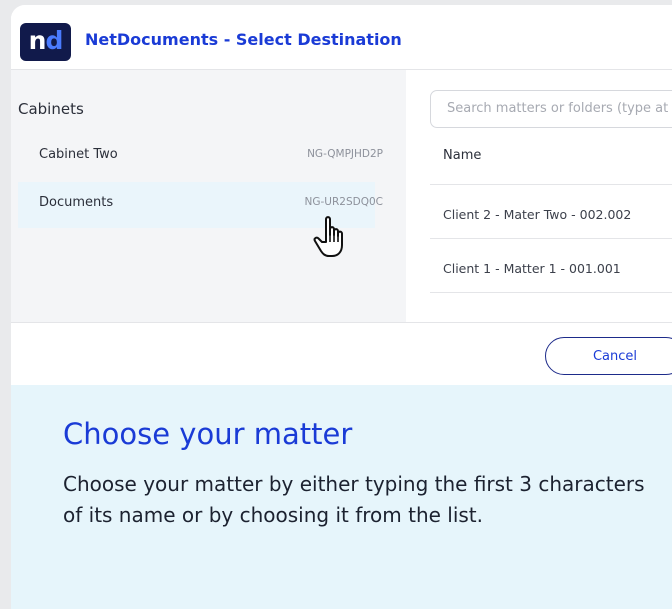 The width and height of the screenshot is (672, 609). What do you see at coordinates (558, 108) in the screenshot?
I see `search-input` at bounding box center [558, 108].